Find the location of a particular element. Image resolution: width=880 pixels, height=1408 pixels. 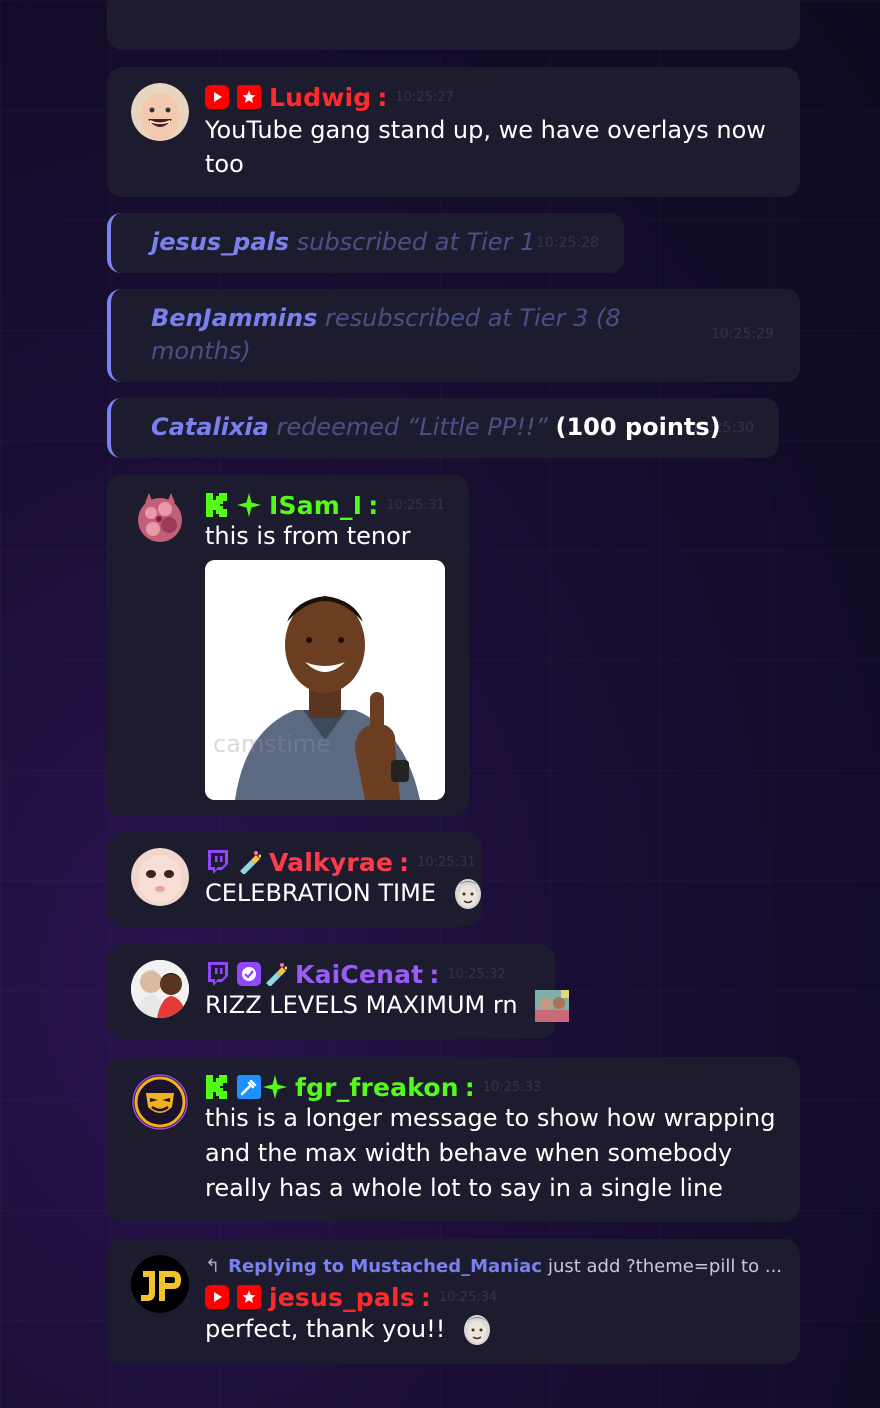

message-header: jesus_pals : 10:25:34 is located at coordinates (351, 1297).